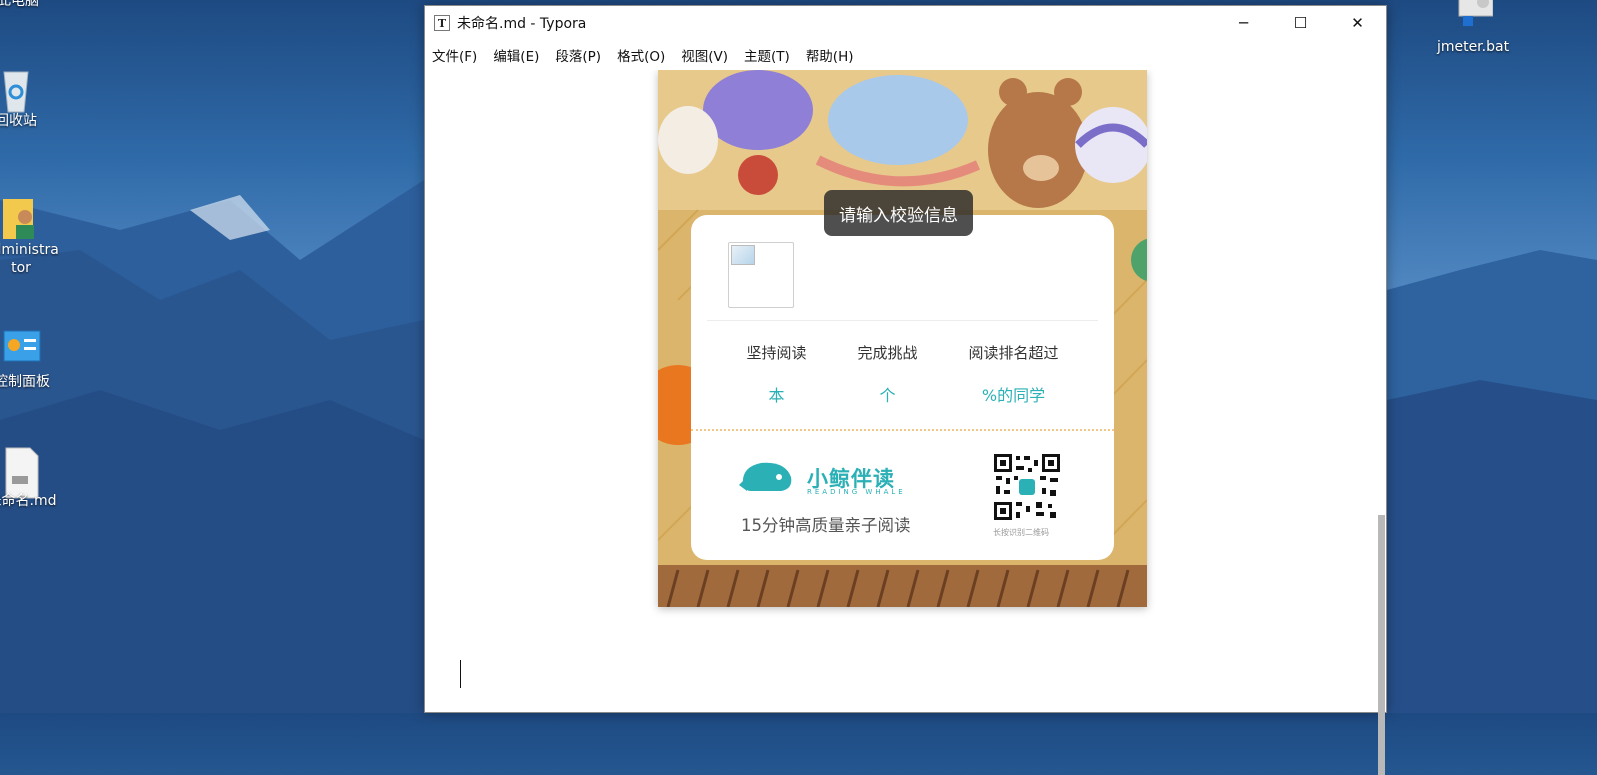 This screenshot has width=1597, height=775. What do you see at coordinates (1243, 23) in the screenshot?
I see `minimize-button: ─` at bounding box center [1243, 23].